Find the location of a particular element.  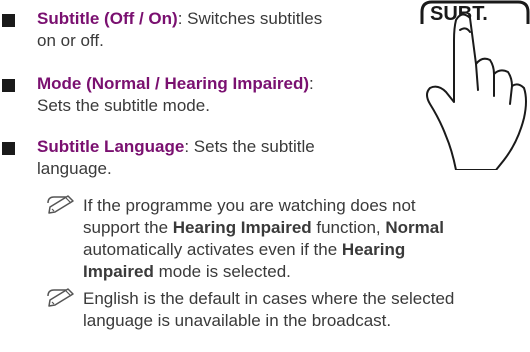

item-description-line1: : Sets the subtitle is located at coordinates (249, 146).